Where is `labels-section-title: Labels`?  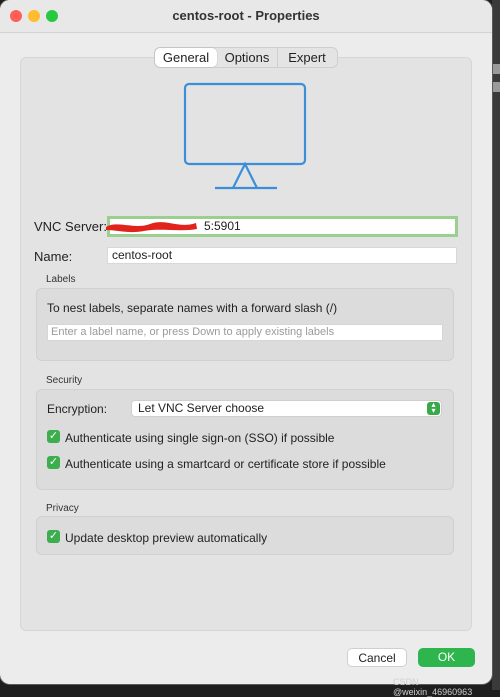 labels-section-title: Labels is located at coordinates (61, 279).